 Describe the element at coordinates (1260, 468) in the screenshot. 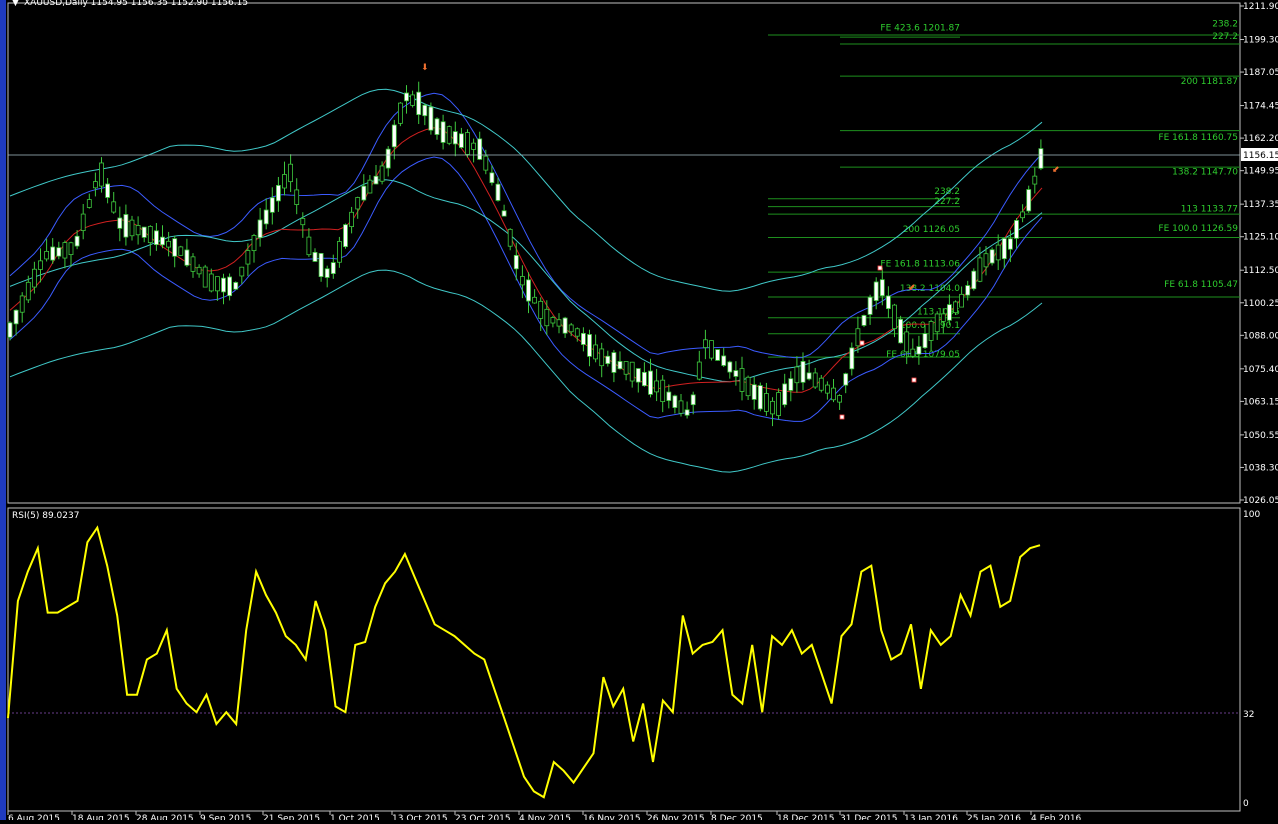

I see `price-axis-label: 1038.30` at that location.